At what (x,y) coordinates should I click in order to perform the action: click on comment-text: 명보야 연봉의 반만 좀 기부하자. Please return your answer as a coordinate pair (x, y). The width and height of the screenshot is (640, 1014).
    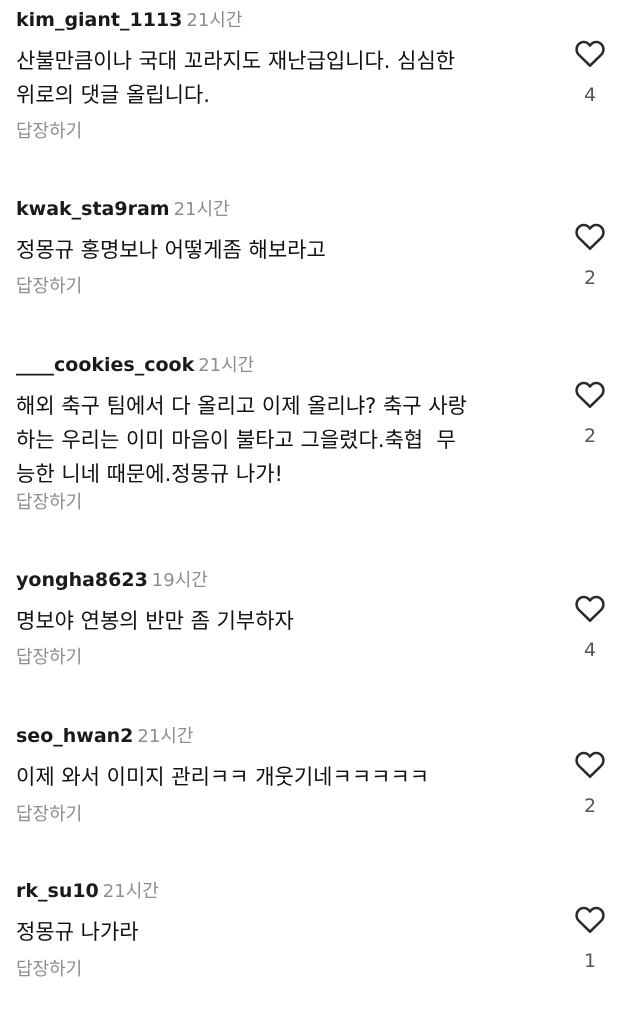
    Looking at the image, I should click on (155, 621).